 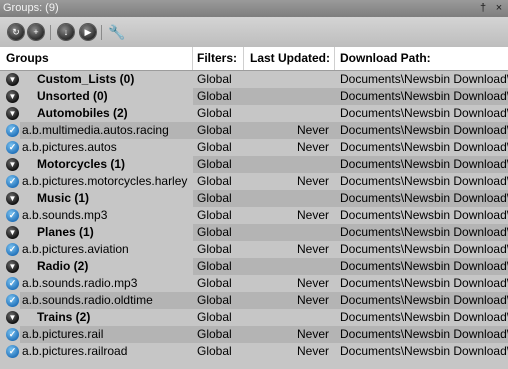 I want to click on name-cell: ✓ a.b.pictures.railroad, so click(x=96, y=351).